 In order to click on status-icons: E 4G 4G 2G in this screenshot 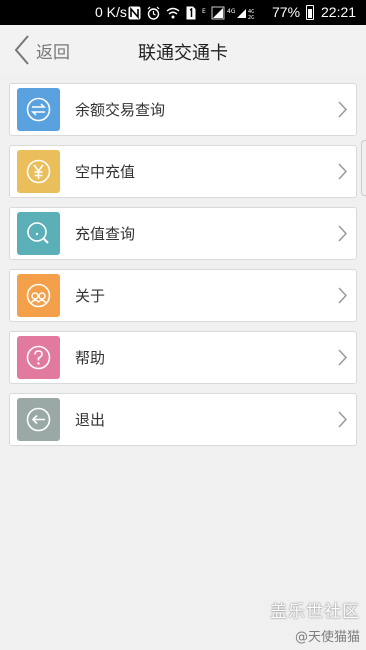, I will do `click(191, 12)`.